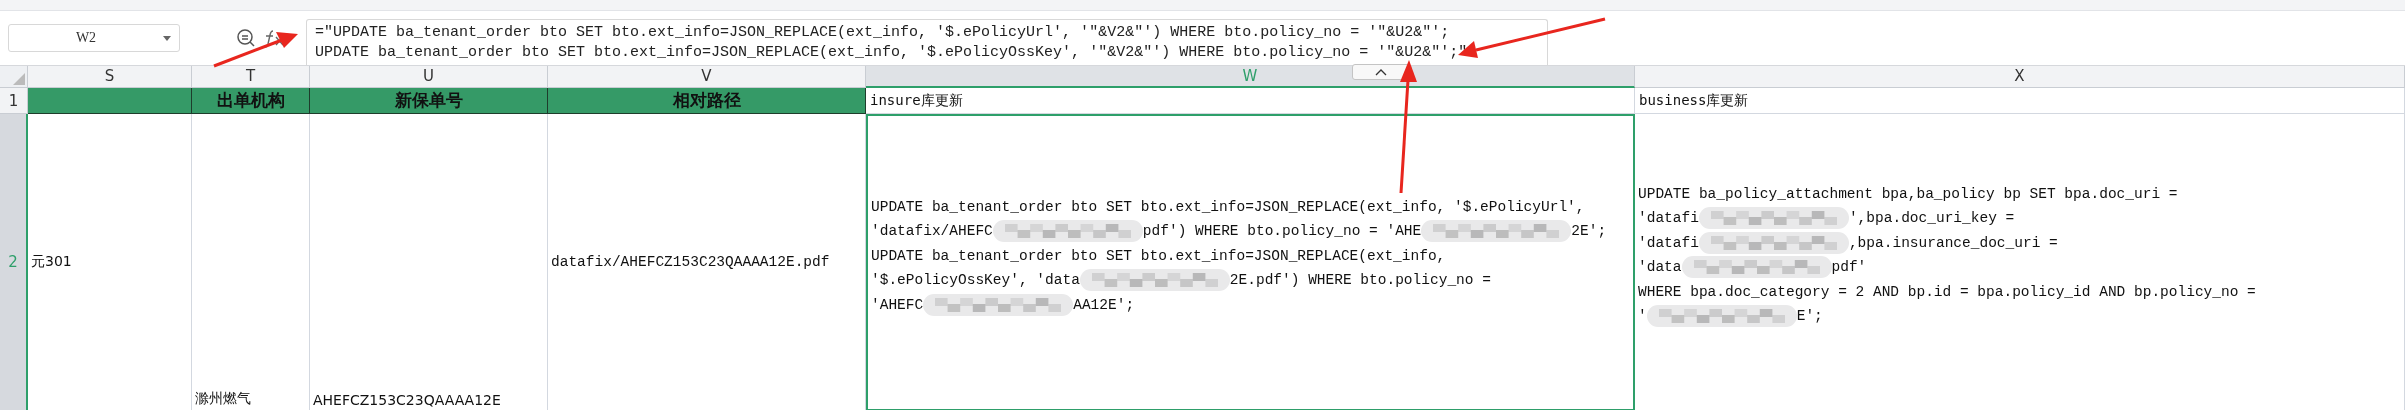 The image size is (2405, 410). Describe the element at coordinates (1947, 291) in the screenshot. I see `sql-text: WHERE bpa.doc_category = 2 AND bp.id = bpa.policy_id AND bp.policy_no =` at that location.